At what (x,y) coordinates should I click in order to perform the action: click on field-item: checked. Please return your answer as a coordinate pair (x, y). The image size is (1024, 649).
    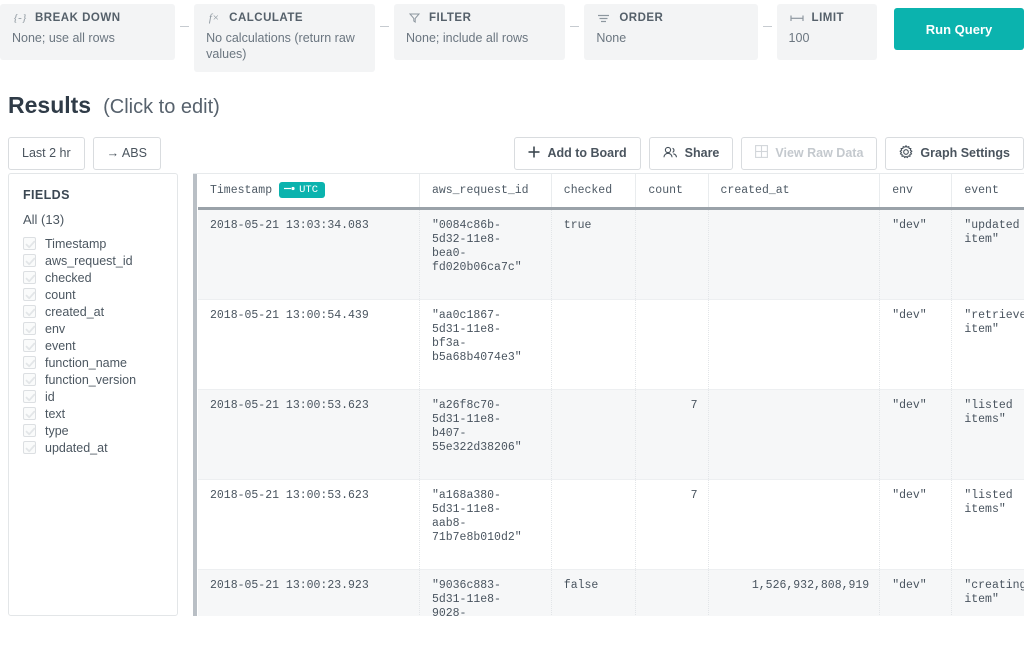
    Looking at the image, I should click on (100, 277).